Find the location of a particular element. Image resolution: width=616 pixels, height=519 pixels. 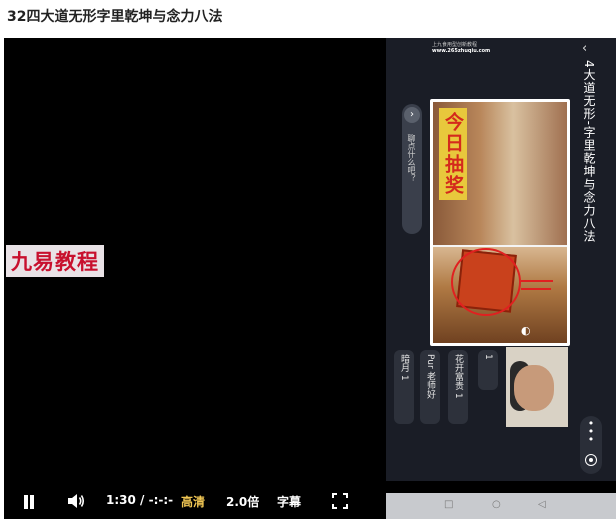

chat-message-text: 花开富贵 1 is located at coordinates (458, 376).